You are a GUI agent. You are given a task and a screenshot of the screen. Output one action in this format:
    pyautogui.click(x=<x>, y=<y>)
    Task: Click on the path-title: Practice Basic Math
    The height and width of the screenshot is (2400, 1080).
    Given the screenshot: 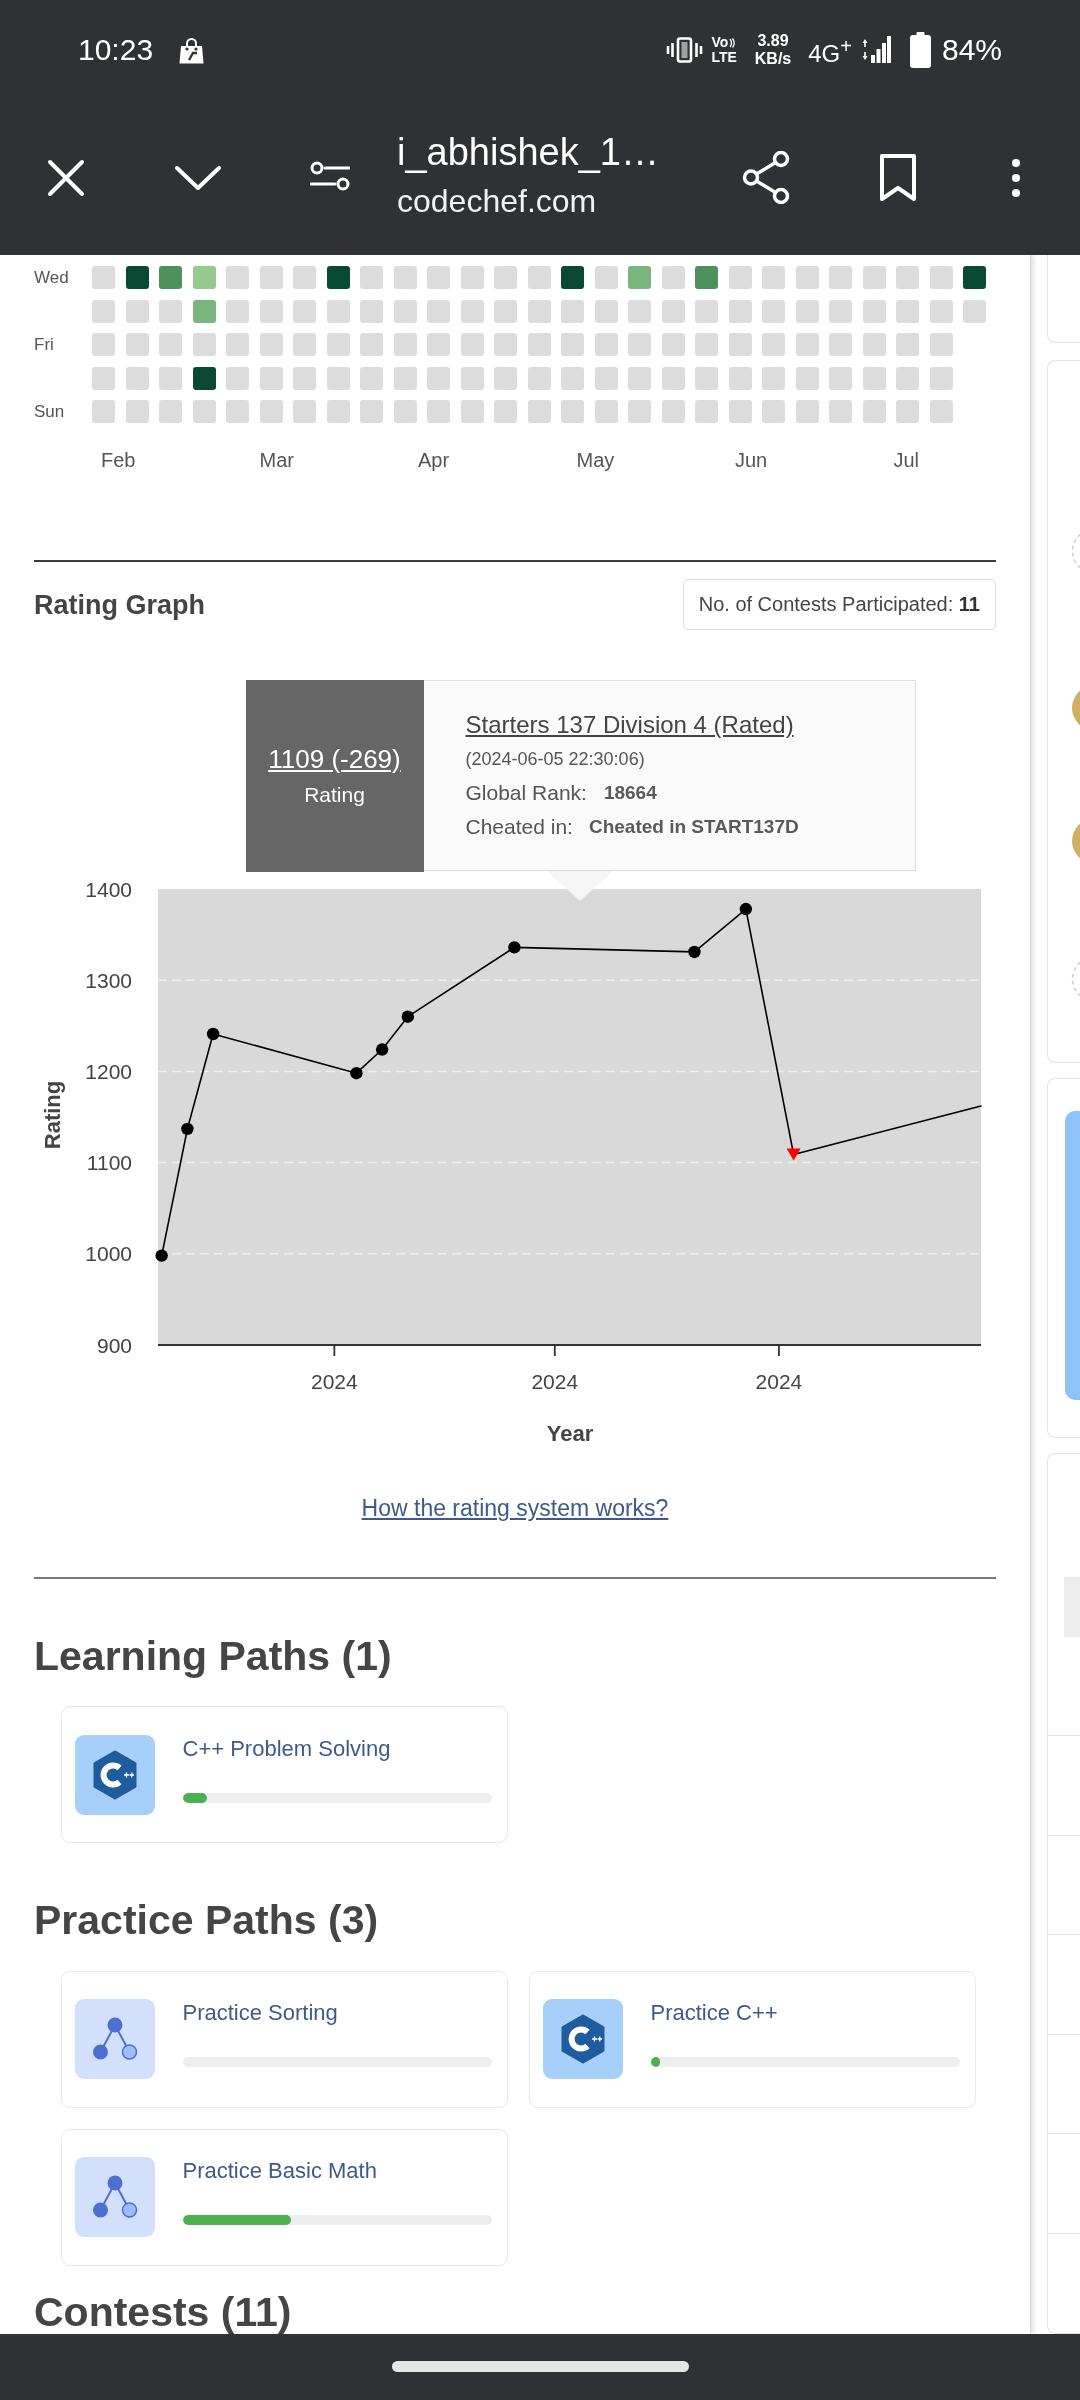 What is the action you would take?
    pyautogui.click(x=279, y=2171)
    